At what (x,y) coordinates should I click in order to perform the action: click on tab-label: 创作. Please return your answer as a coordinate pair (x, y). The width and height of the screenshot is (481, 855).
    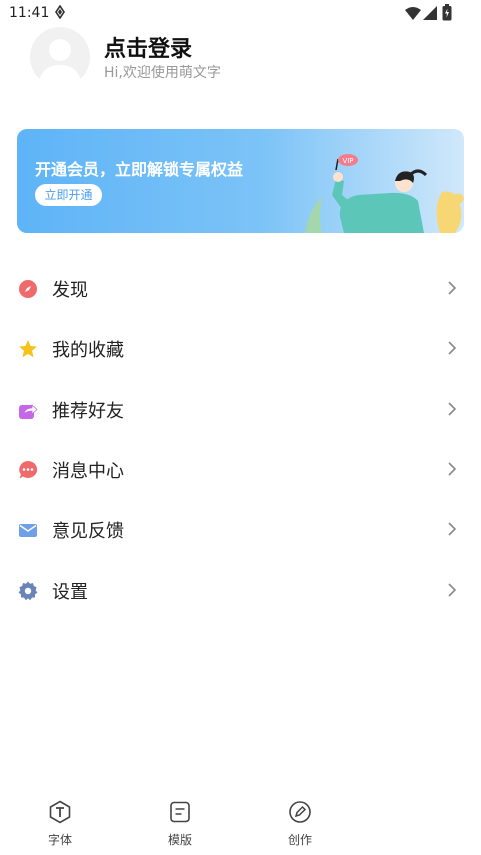
    Looking at the image, I should click on (299, 840).